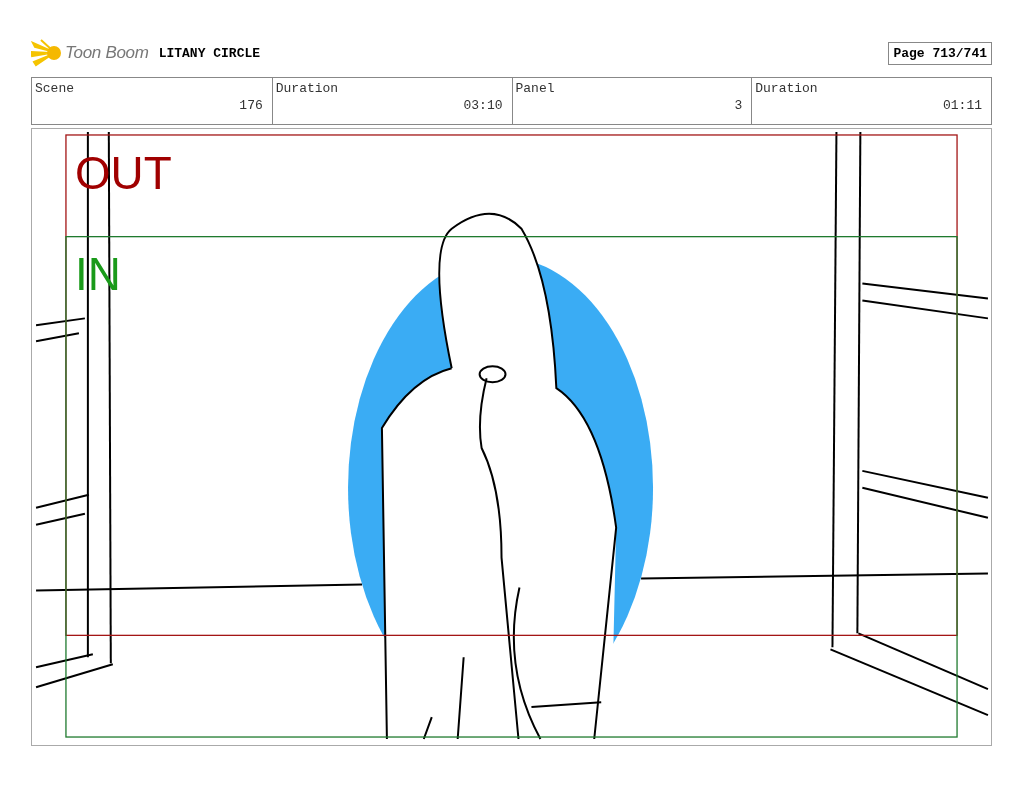 This screenshot has width=1024, height=791. I want to click on logo-text: Toon Boom, so click(107, 53).